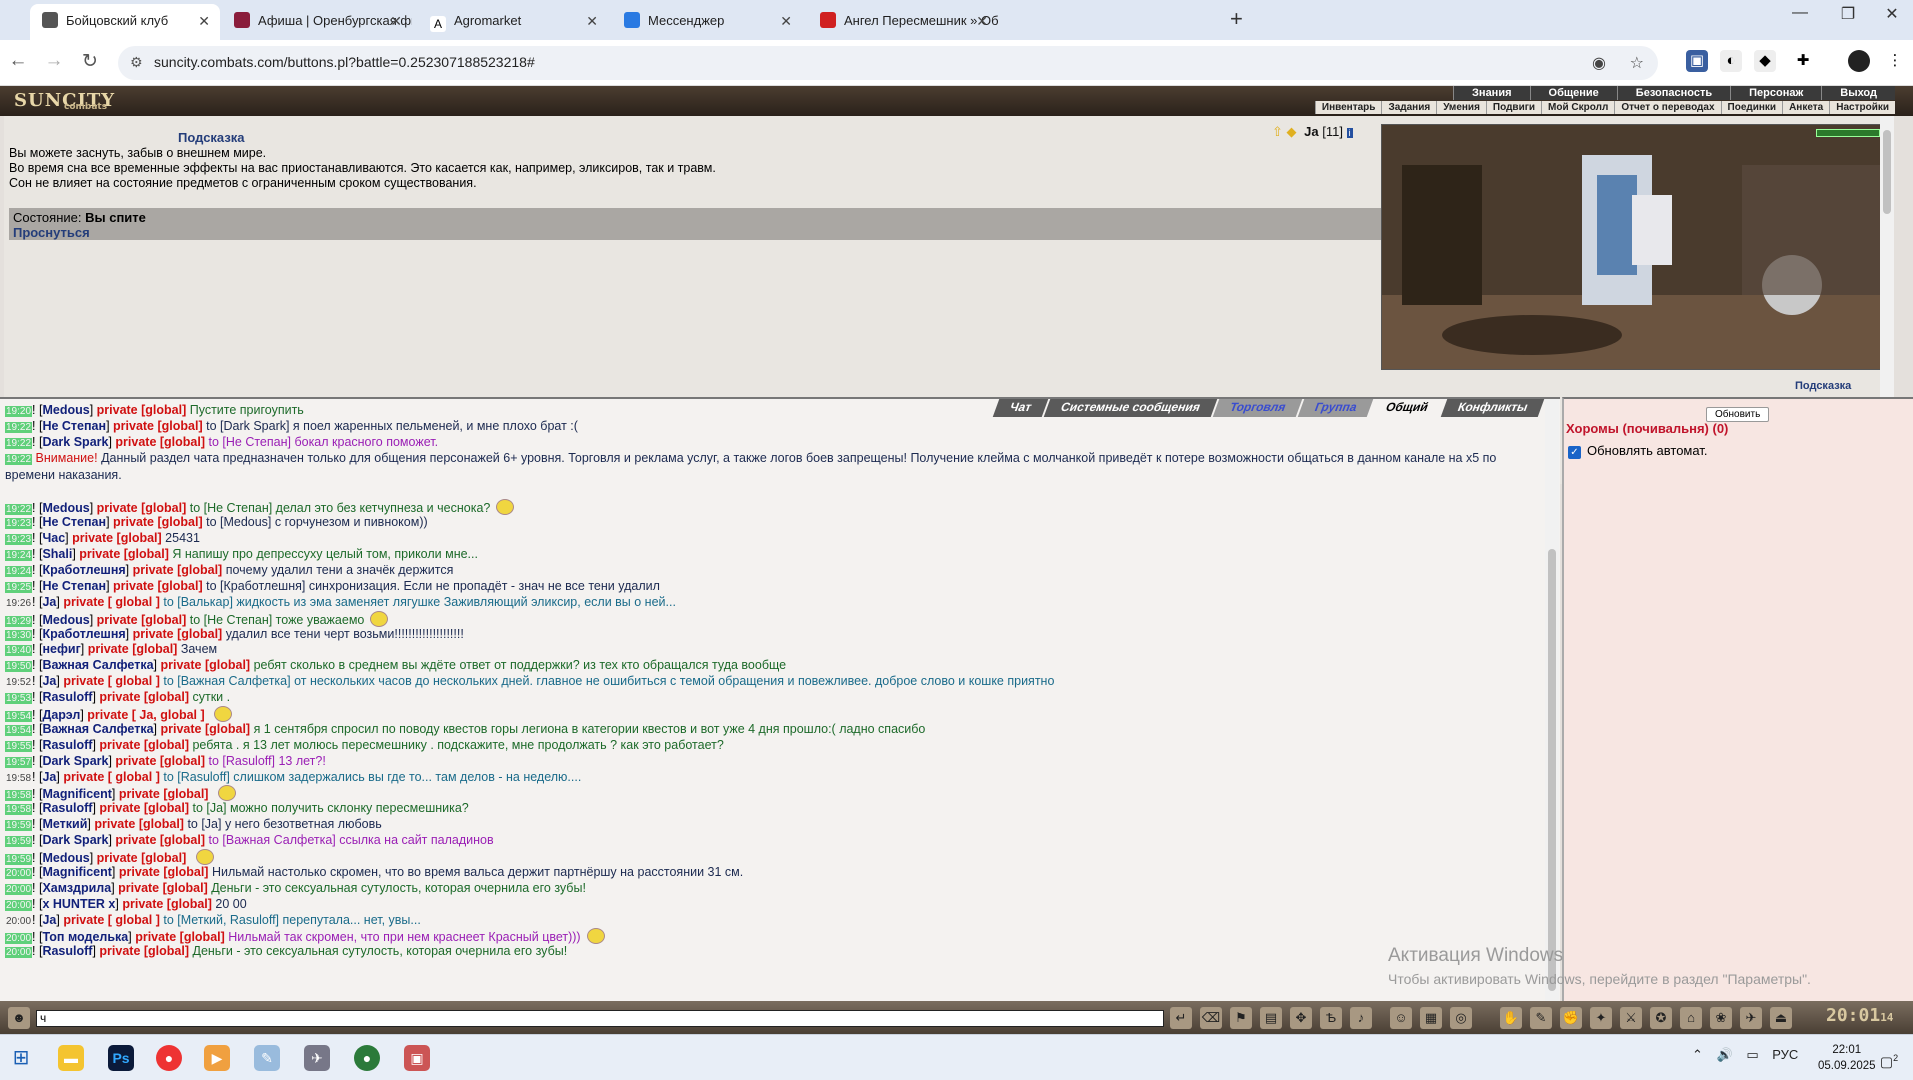 The image size is (1913, 1080). I want to click on info-icon: i, so click(1349, 133).